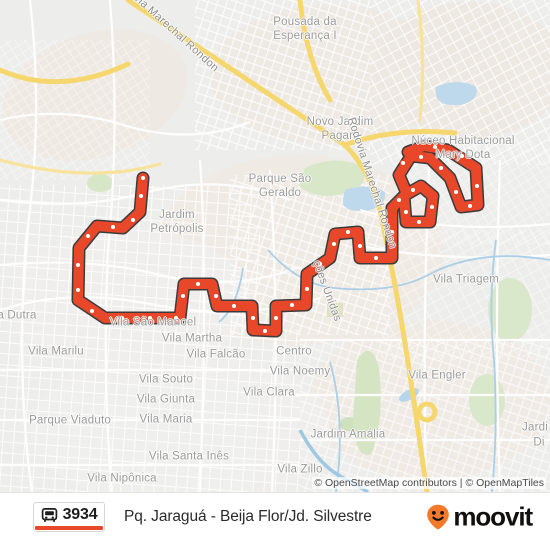  I want to click on route-number: 3934, so click(80, 514).